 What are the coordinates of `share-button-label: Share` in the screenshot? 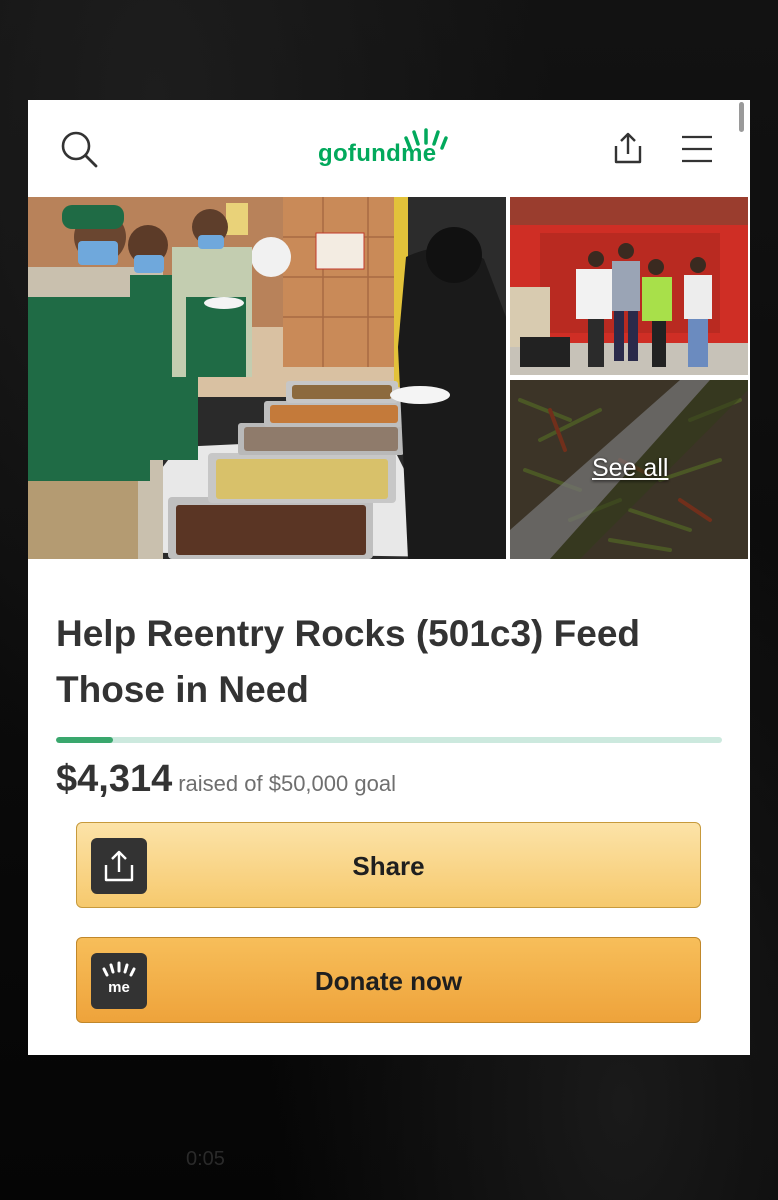 It's located at (388, 866).